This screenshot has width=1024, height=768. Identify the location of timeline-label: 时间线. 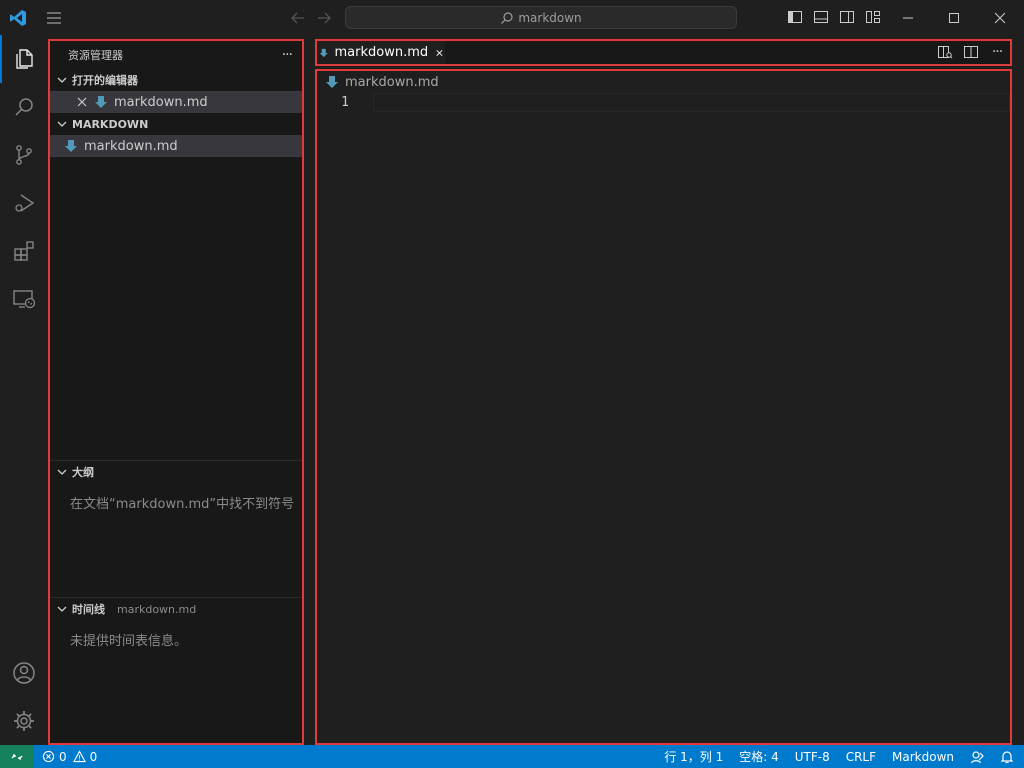
(88, 609).